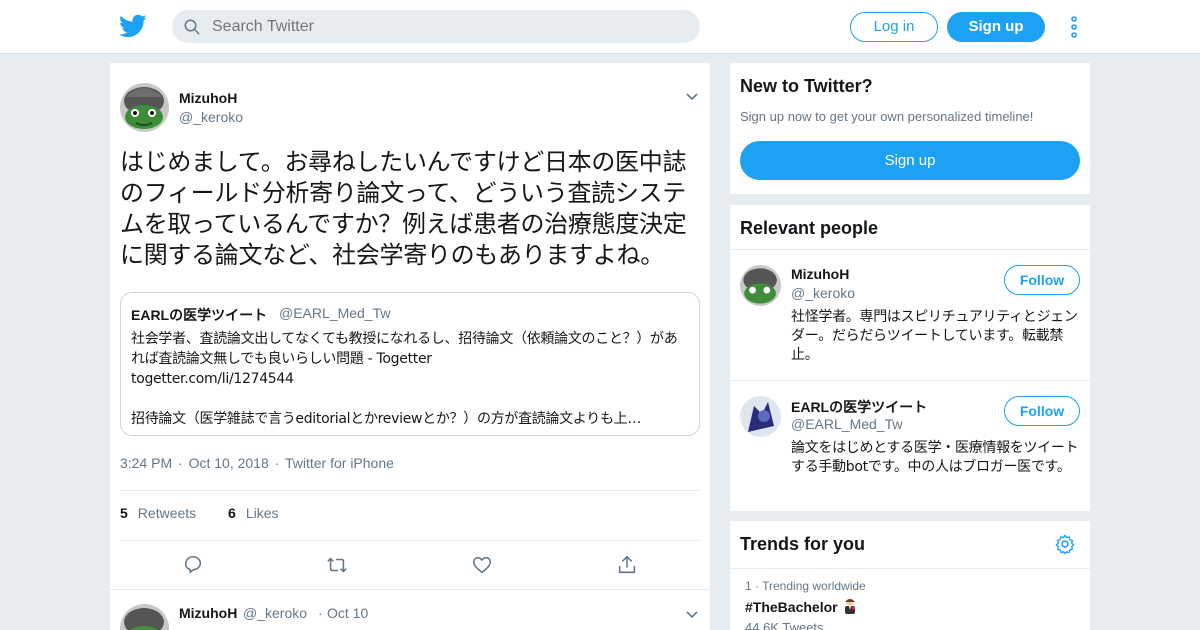 The width and height of the screenshot is (1200, 630). I want to click on likes-stat: 6 Likes, so click(253, 513).